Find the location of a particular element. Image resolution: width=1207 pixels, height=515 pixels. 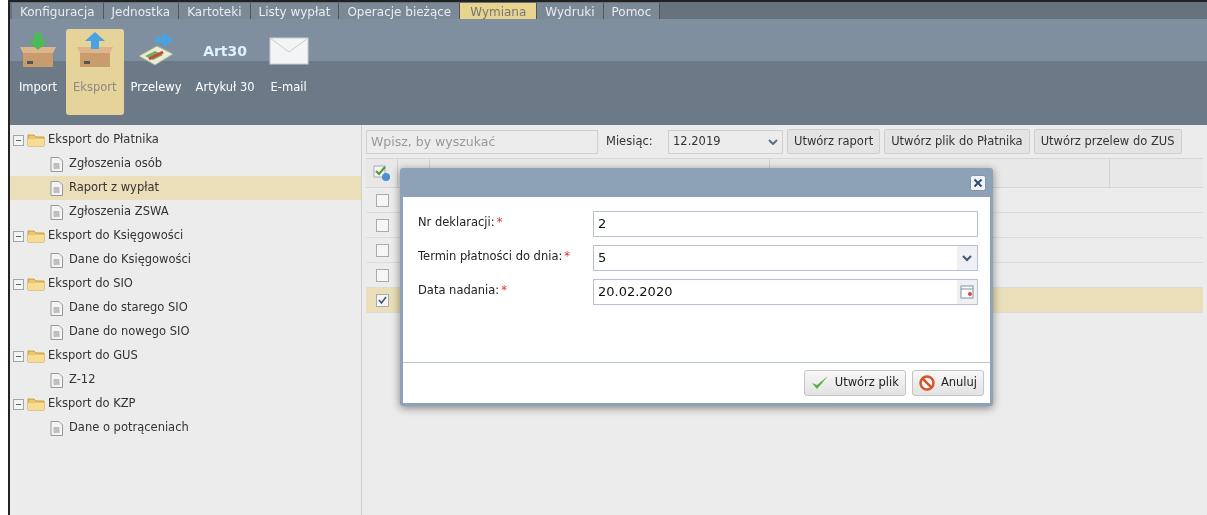

cancel-icon is located at coordinates (926, 383).